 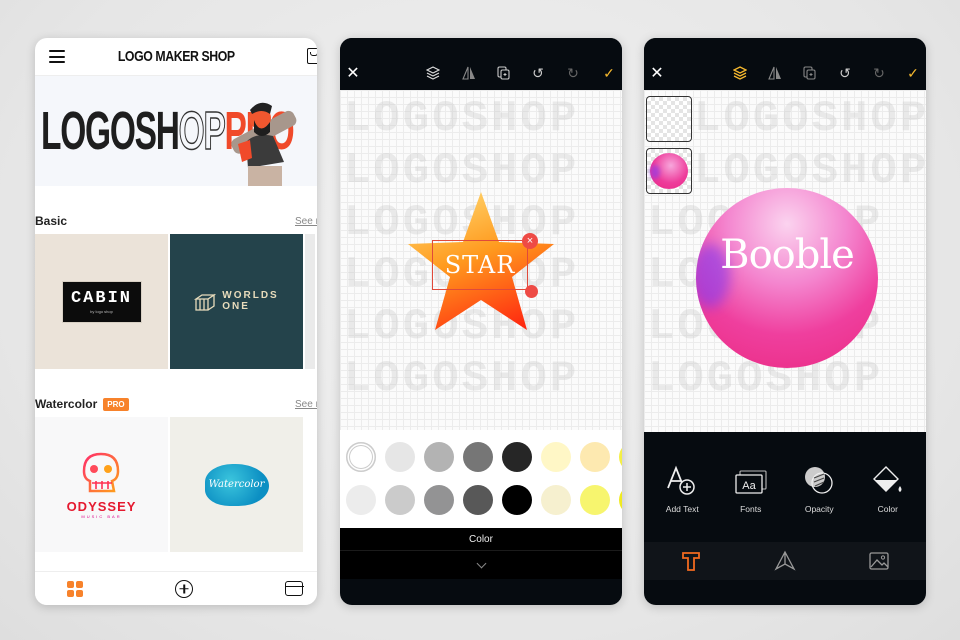 What do you see at coordinates (101, 506) in the screenshot?
I see `logo-name: ODYSSEY` at bounding box center [101, 506].